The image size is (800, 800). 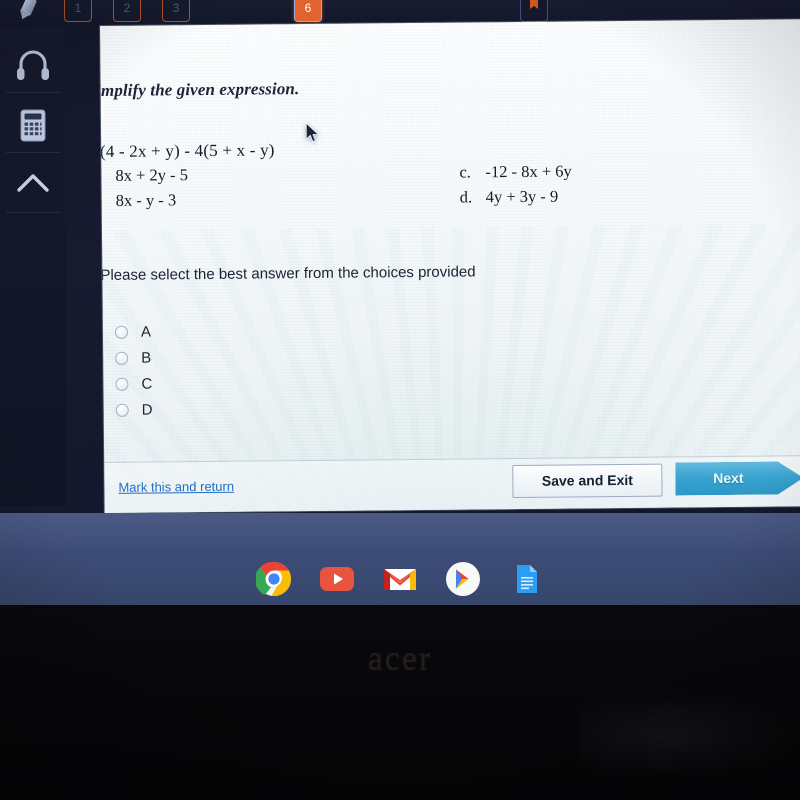 I want to click on audio-tool, so click(x=33, y=65).